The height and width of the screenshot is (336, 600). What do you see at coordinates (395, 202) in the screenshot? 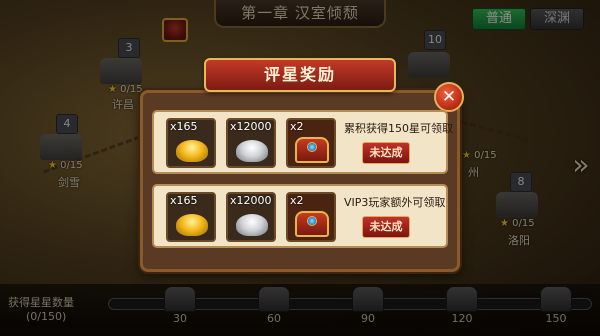
I see `reward-condition: VIP3玩家额外可领取` at bounding box center [395, 202].